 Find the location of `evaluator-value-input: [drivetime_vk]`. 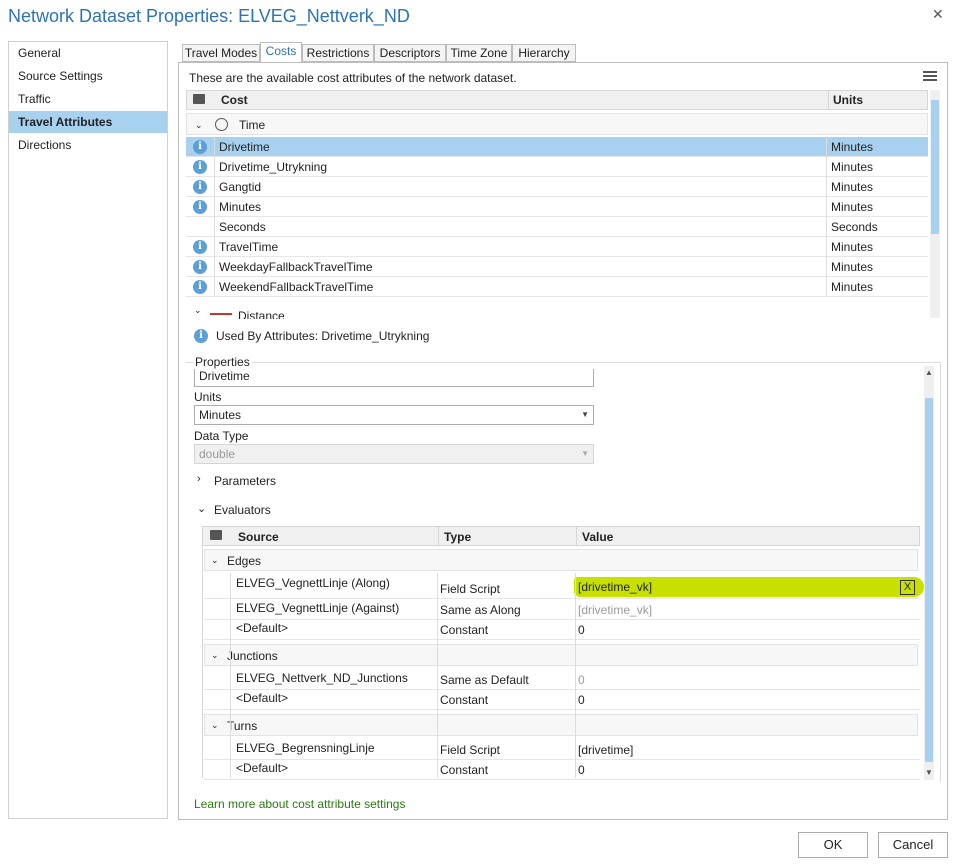

evaluator-value-input: [drivetime_vk] is located at coordinates (743, 588).